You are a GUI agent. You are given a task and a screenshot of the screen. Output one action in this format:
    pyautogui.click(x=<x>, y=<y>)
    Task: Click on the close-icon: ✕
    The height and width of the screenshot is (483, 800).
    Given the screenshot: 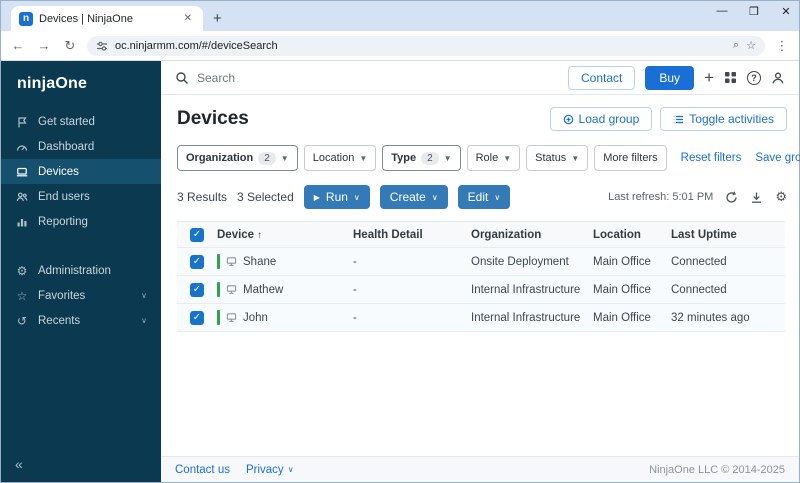 What is the action you would take?
    pyautogui.click(x=786, y=11)
    